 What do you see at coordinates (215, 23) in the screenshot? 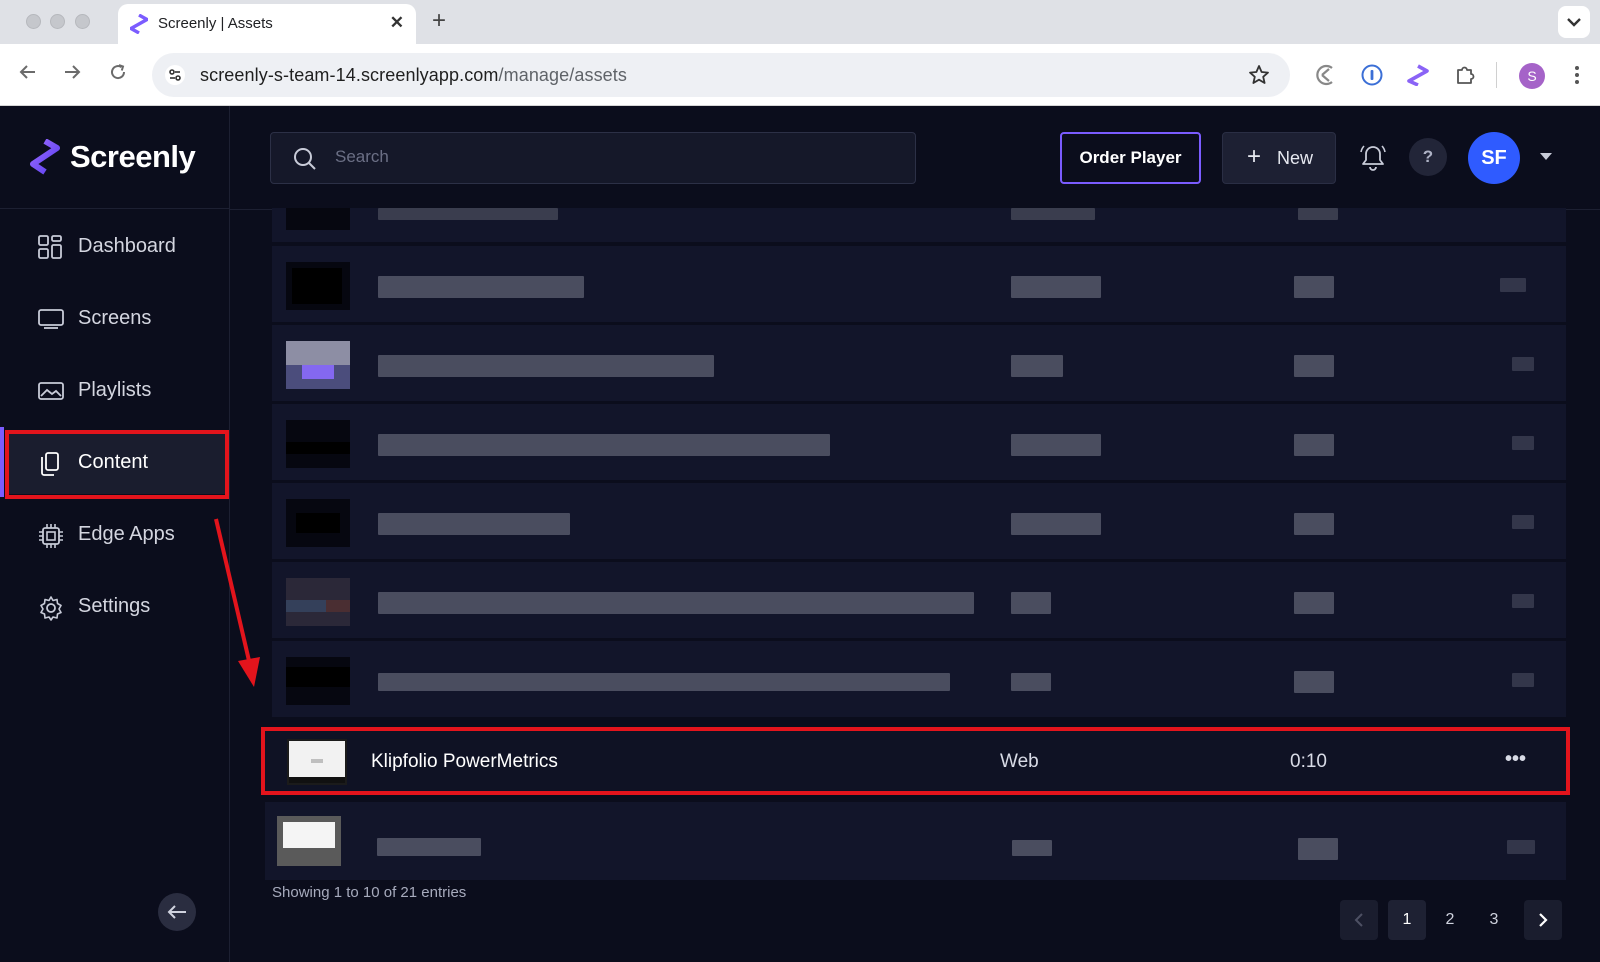
I see `tab-title: Screenly | Assets` at bounding box center [215, 23].